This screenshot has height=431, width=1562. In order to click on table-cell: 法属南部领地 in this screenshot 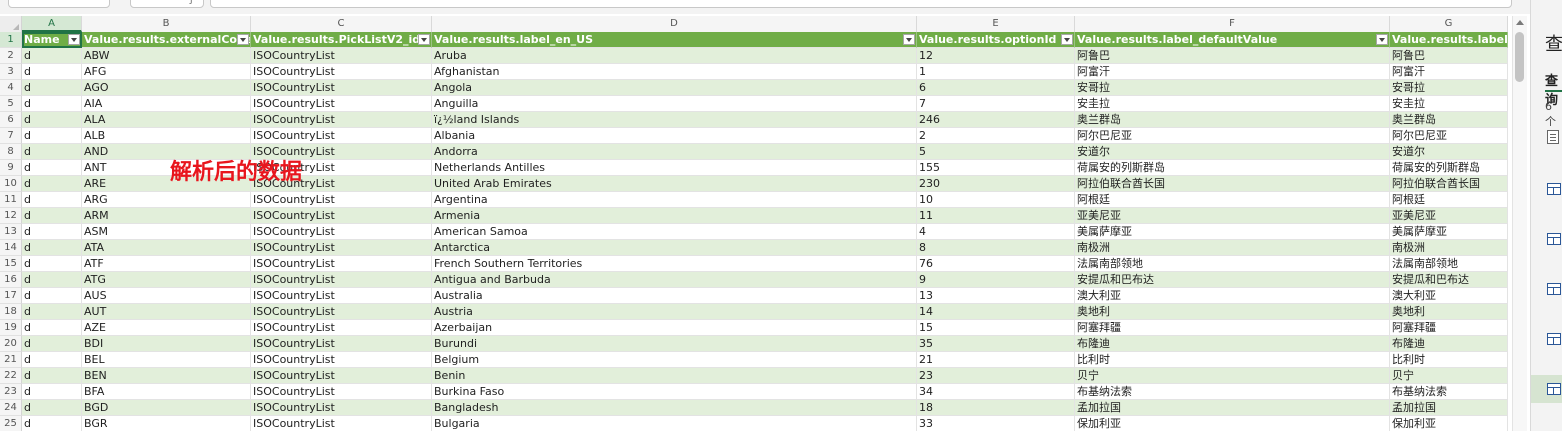, I will do `click(1449, 264)`.